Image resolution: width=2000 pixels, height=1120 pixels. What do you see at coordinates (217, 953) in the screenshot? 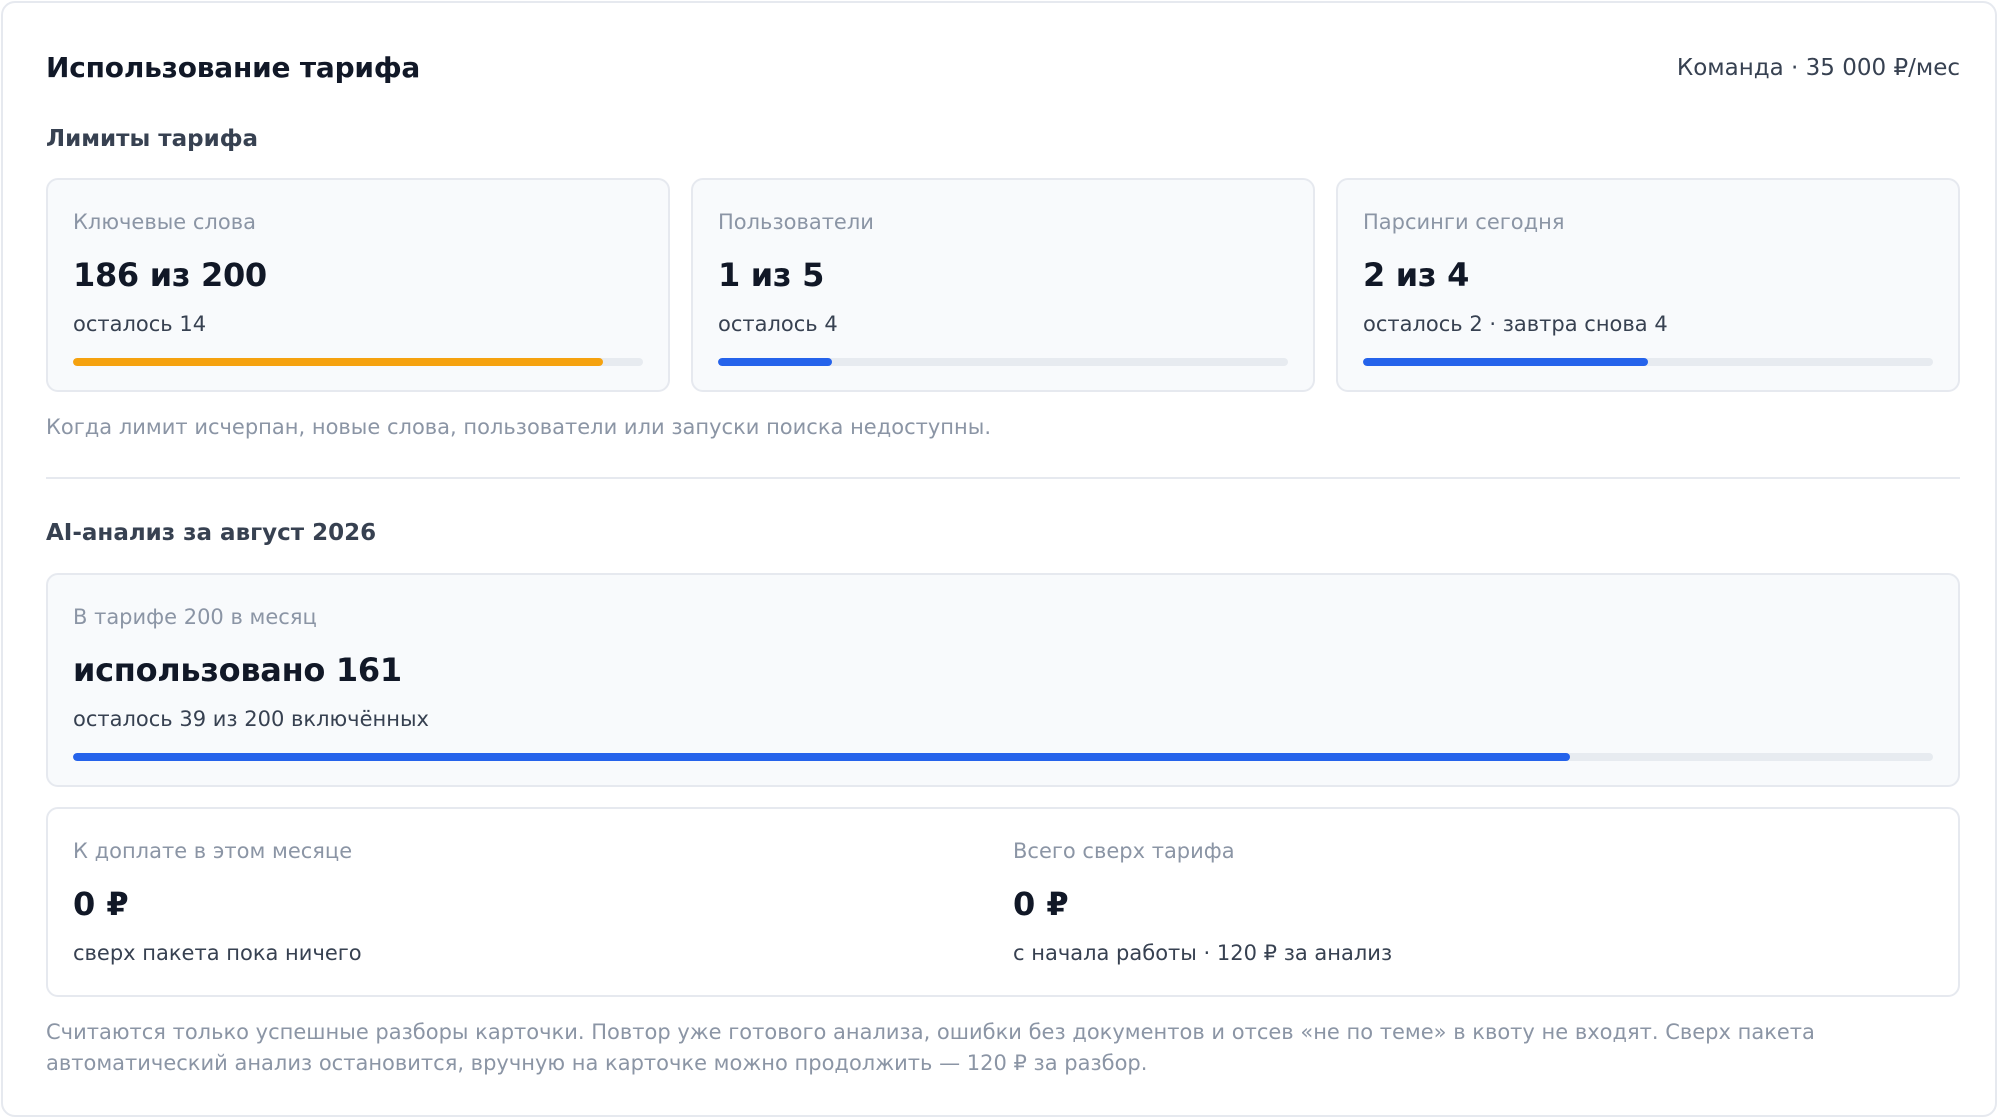
I see `payment-sub: сверх пакета пока ничего` at bounding box center [217, 953].